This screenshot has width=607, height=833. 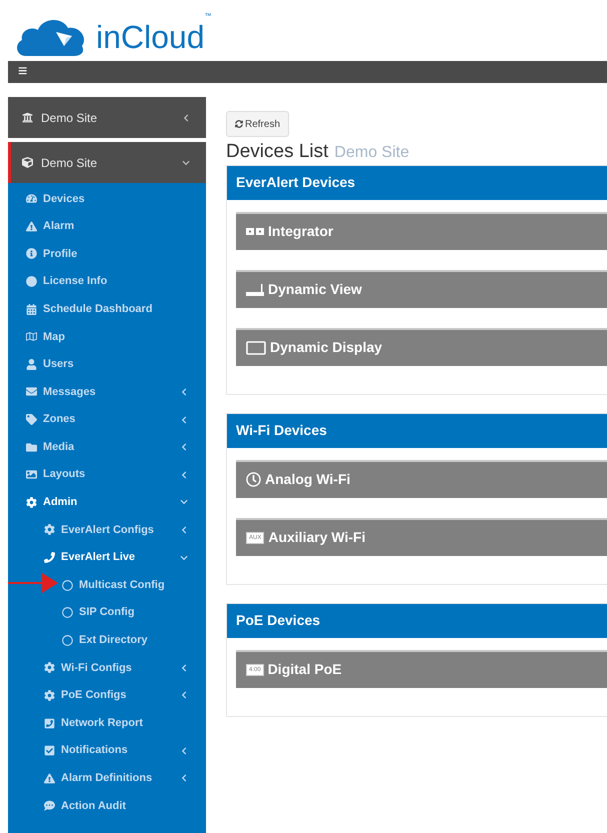 I want to click on sidebar-item: Alarm, so click(x=107, y=226).